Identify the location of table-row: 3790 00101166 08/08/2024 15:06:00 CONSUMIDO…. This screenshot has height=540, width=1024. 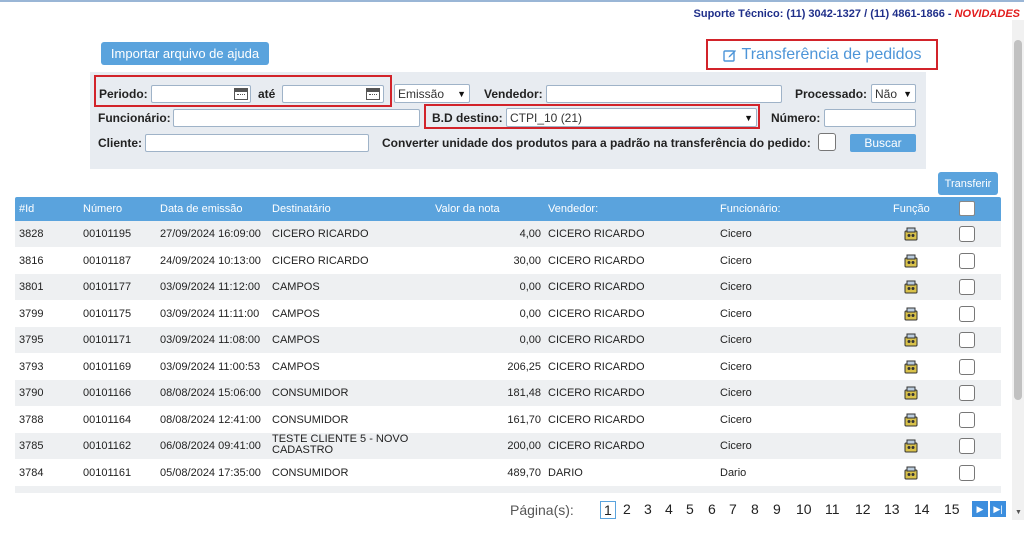
(508, 393).